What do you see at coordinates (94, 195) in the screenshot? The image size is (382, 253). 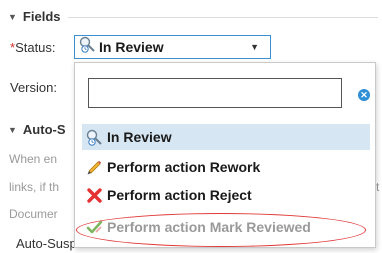 I see `red-x-icon` at bounding box center [94, 195].